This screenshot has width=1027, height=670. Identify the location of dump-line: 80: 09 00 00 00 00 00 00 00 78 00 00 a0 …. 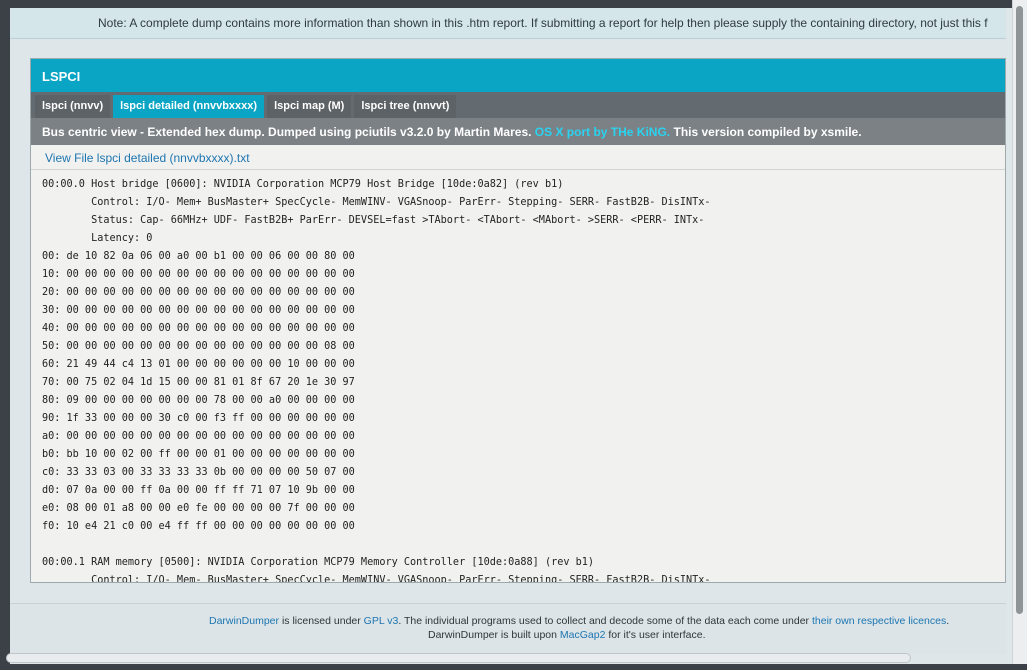
(198, 400).